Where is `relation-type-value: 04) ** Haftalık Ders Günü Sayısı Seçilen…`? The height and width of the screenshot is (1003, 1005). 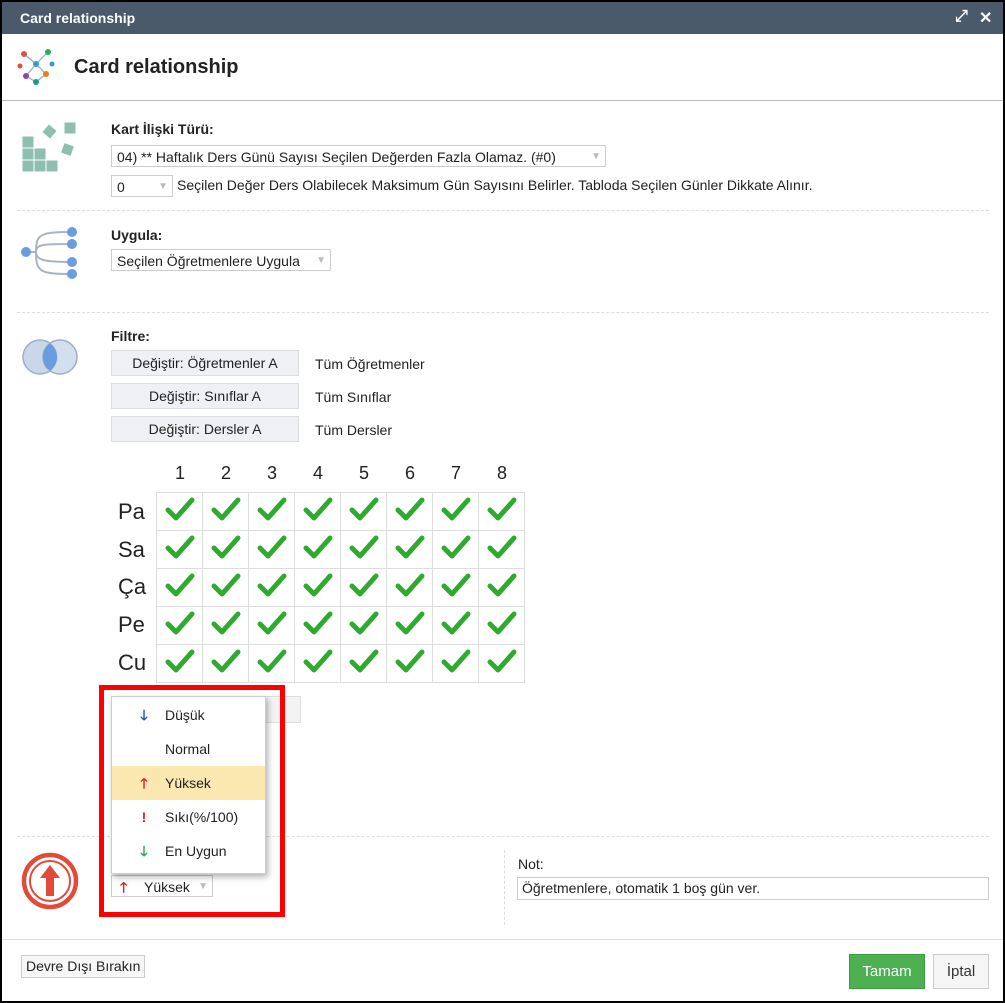
relation-type-value: 04) ** Haftalık Ders Günü Sayısı Seçilen… is located at coordinates (336, 157).